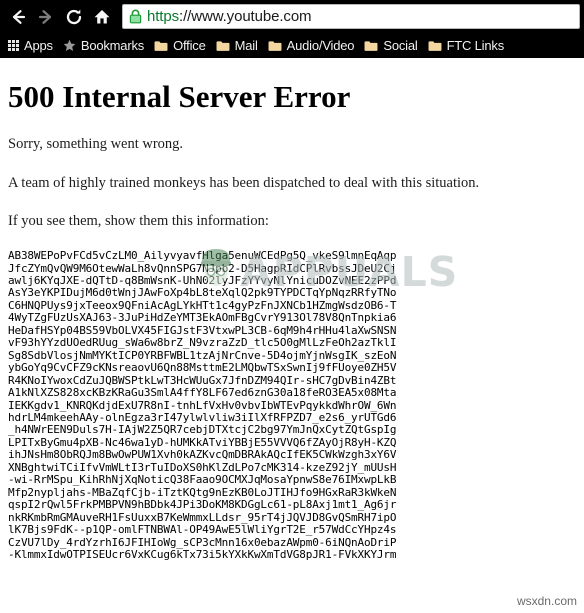 The image size is (584, 613). Describe the element at coordinates (135, 16) in the screenshot. I see `lock-icon` at that location.